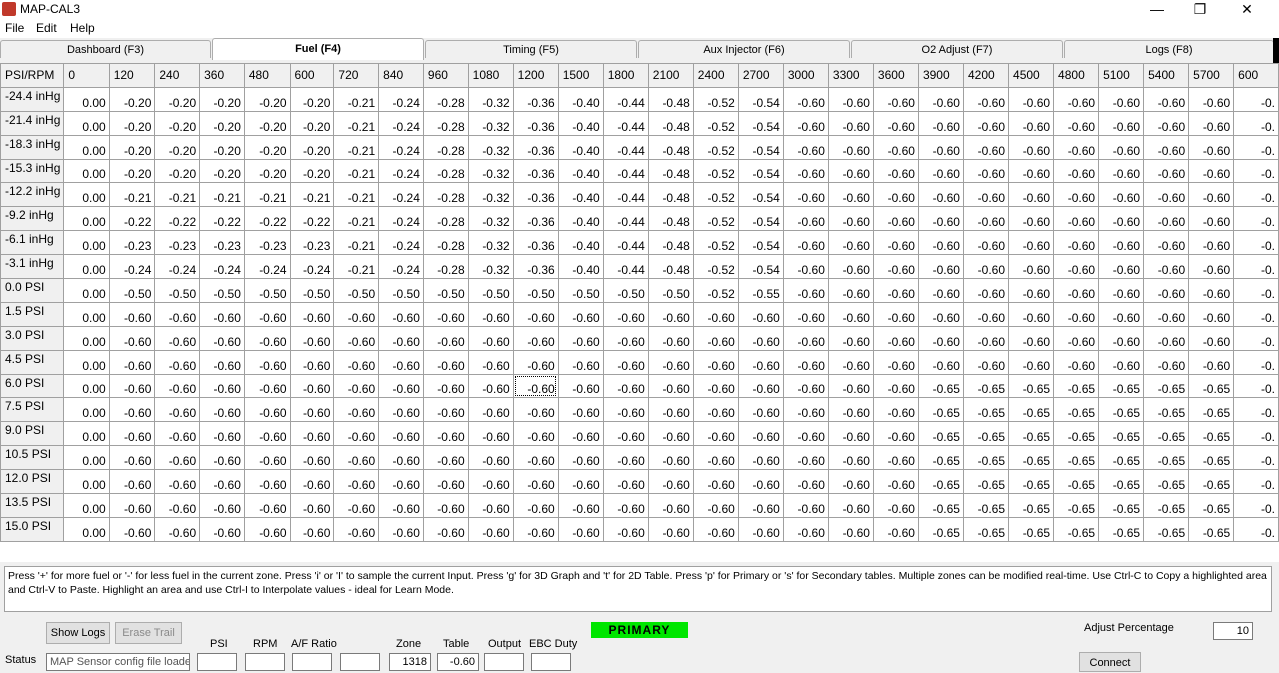 Image resolution: width=1279 pixels, height=673 pixels. What do you see at coordinates (445, 123) in the screenshot?
I see `fuel-cell: -0.28` at bounding box center [445, 123].